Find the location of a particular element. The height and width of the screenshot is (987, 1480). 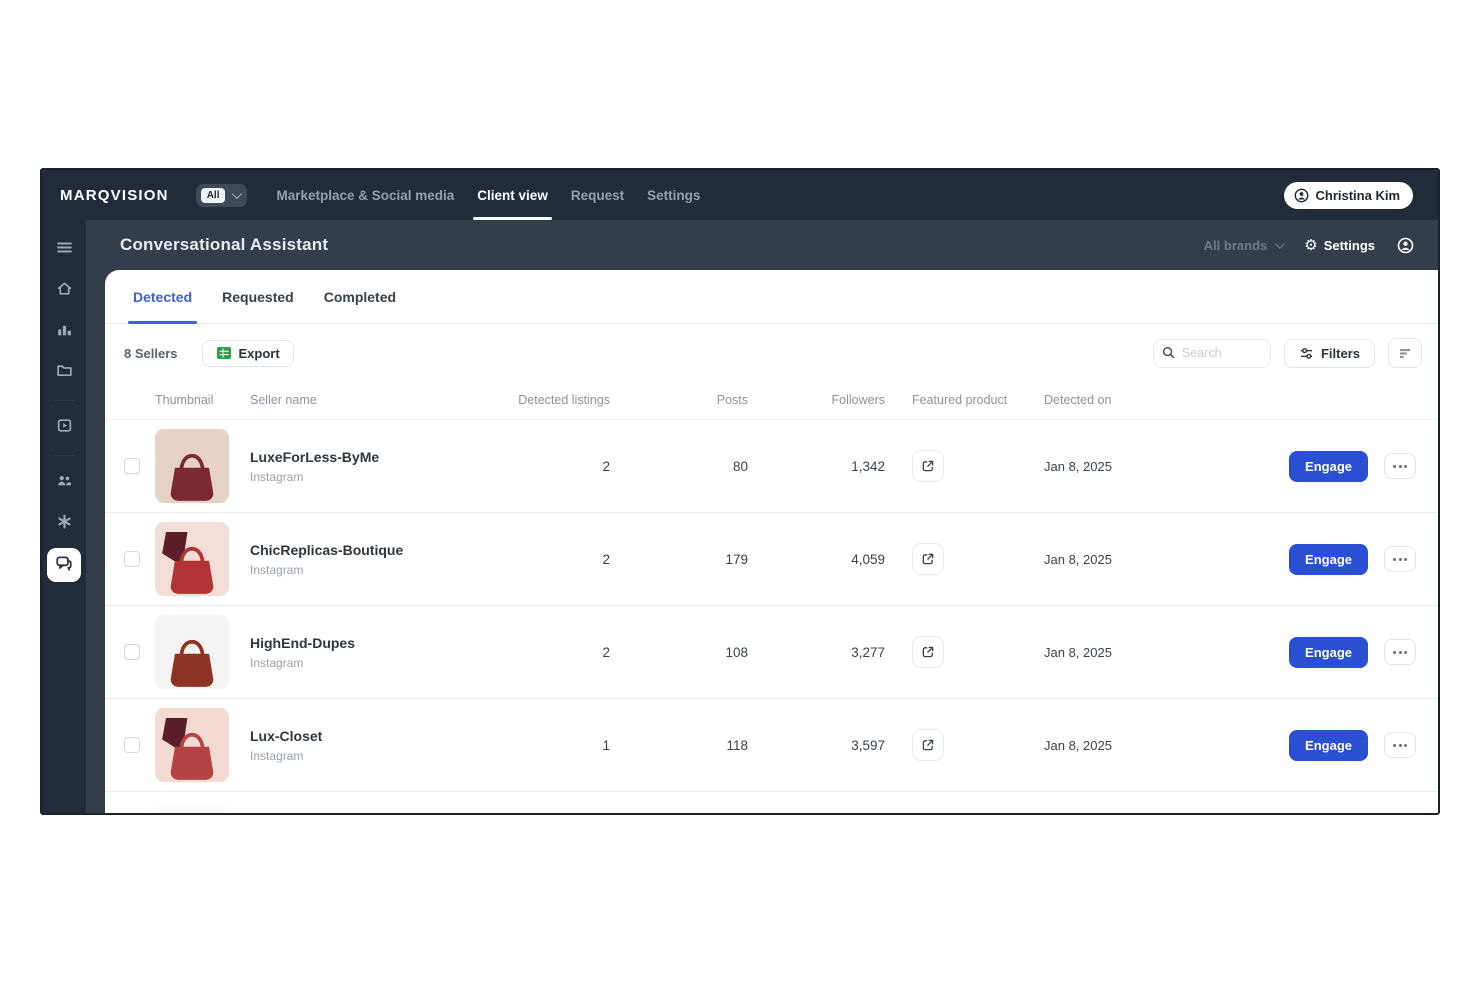

brand-selector: All brands is located at coordinates (1244, 245).